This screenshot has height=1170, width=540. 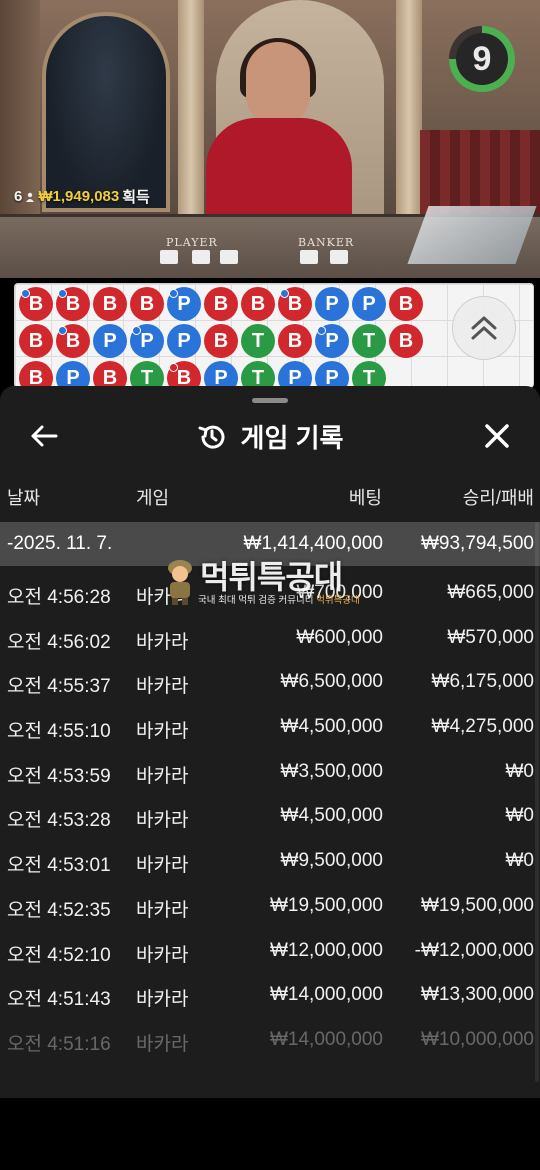 I want to click on date-summary-row: -2025. 11. 7. ₩1,414,400,000 ₩93,794,500, so click(x=270, y=544).